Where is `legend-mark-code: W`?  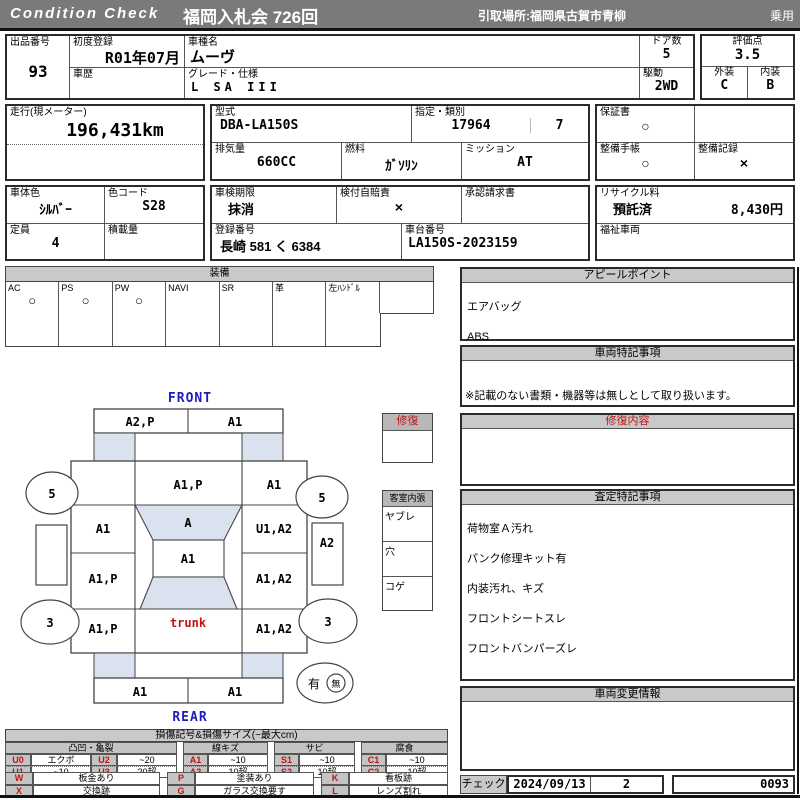
legend-mark-code: W is located at coordinates (19, 778).